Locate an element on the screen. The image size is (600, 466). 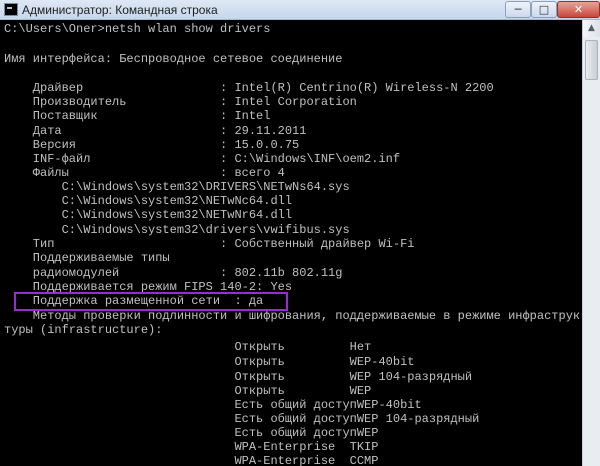
console-line: Есть общий доступWEP-40bit is located at coordinates (213, 405).